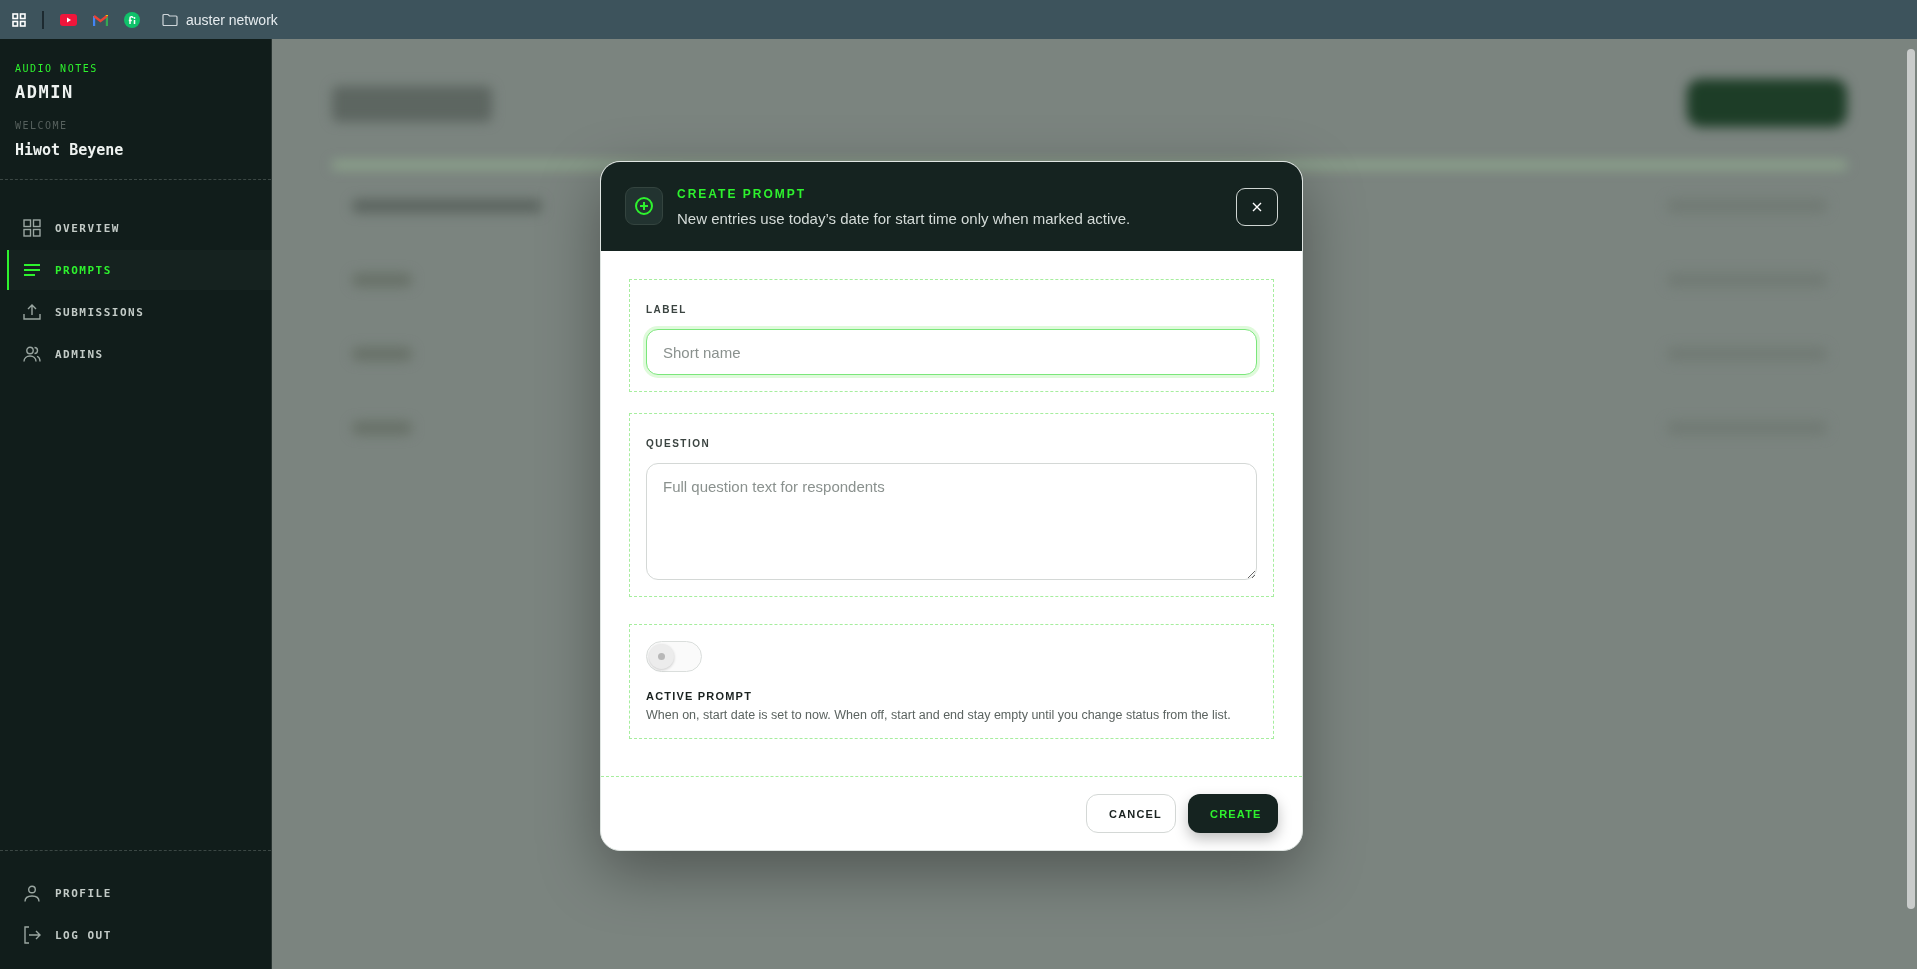 The image size is (1917, 969). I want to click on field-label: LABEL, so click(667, 309).